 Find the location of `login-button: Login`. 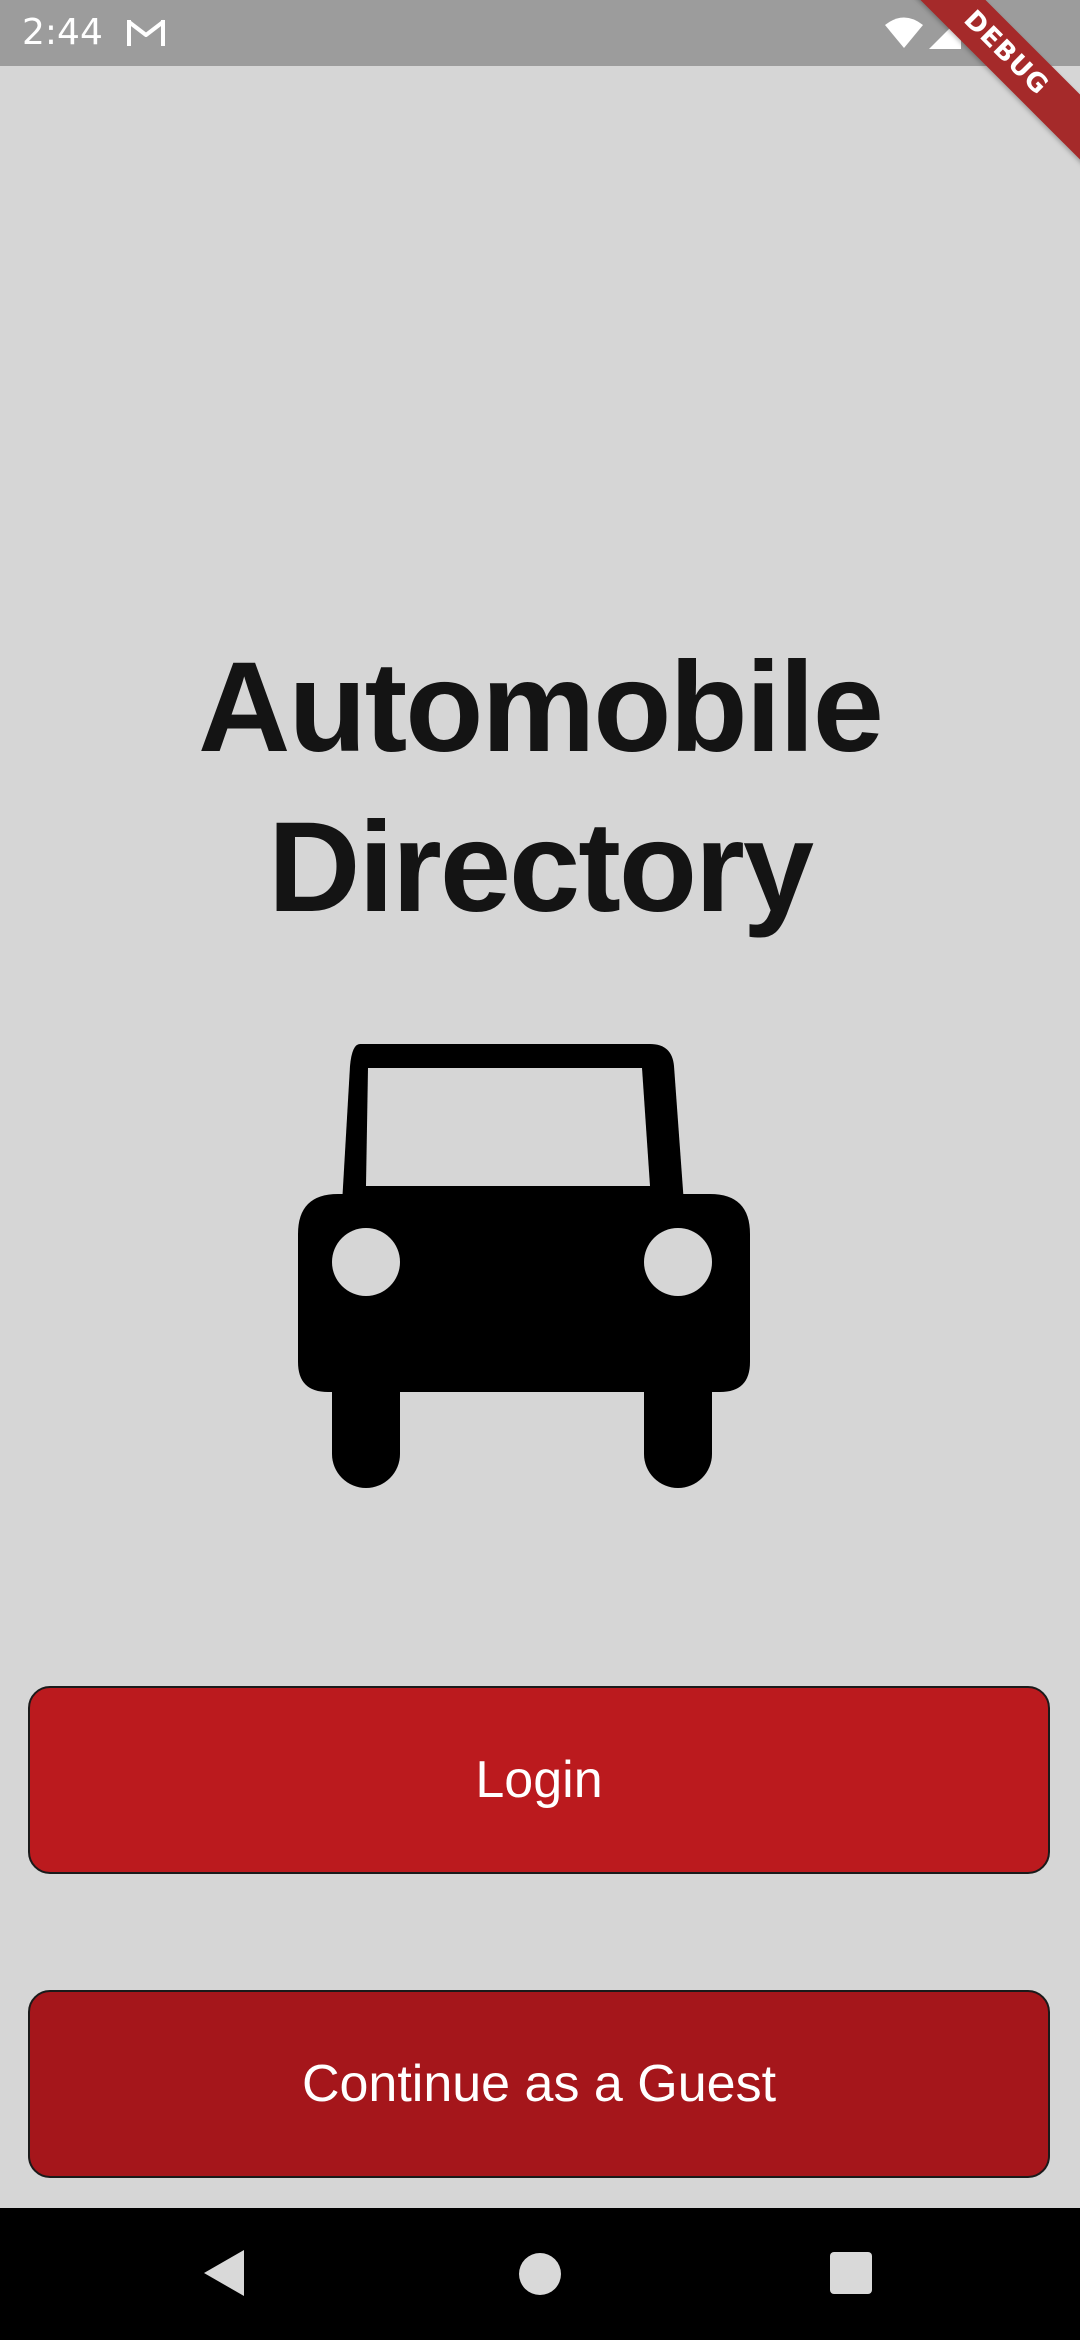

login-button: Login is located at coordinates (539, 1780).